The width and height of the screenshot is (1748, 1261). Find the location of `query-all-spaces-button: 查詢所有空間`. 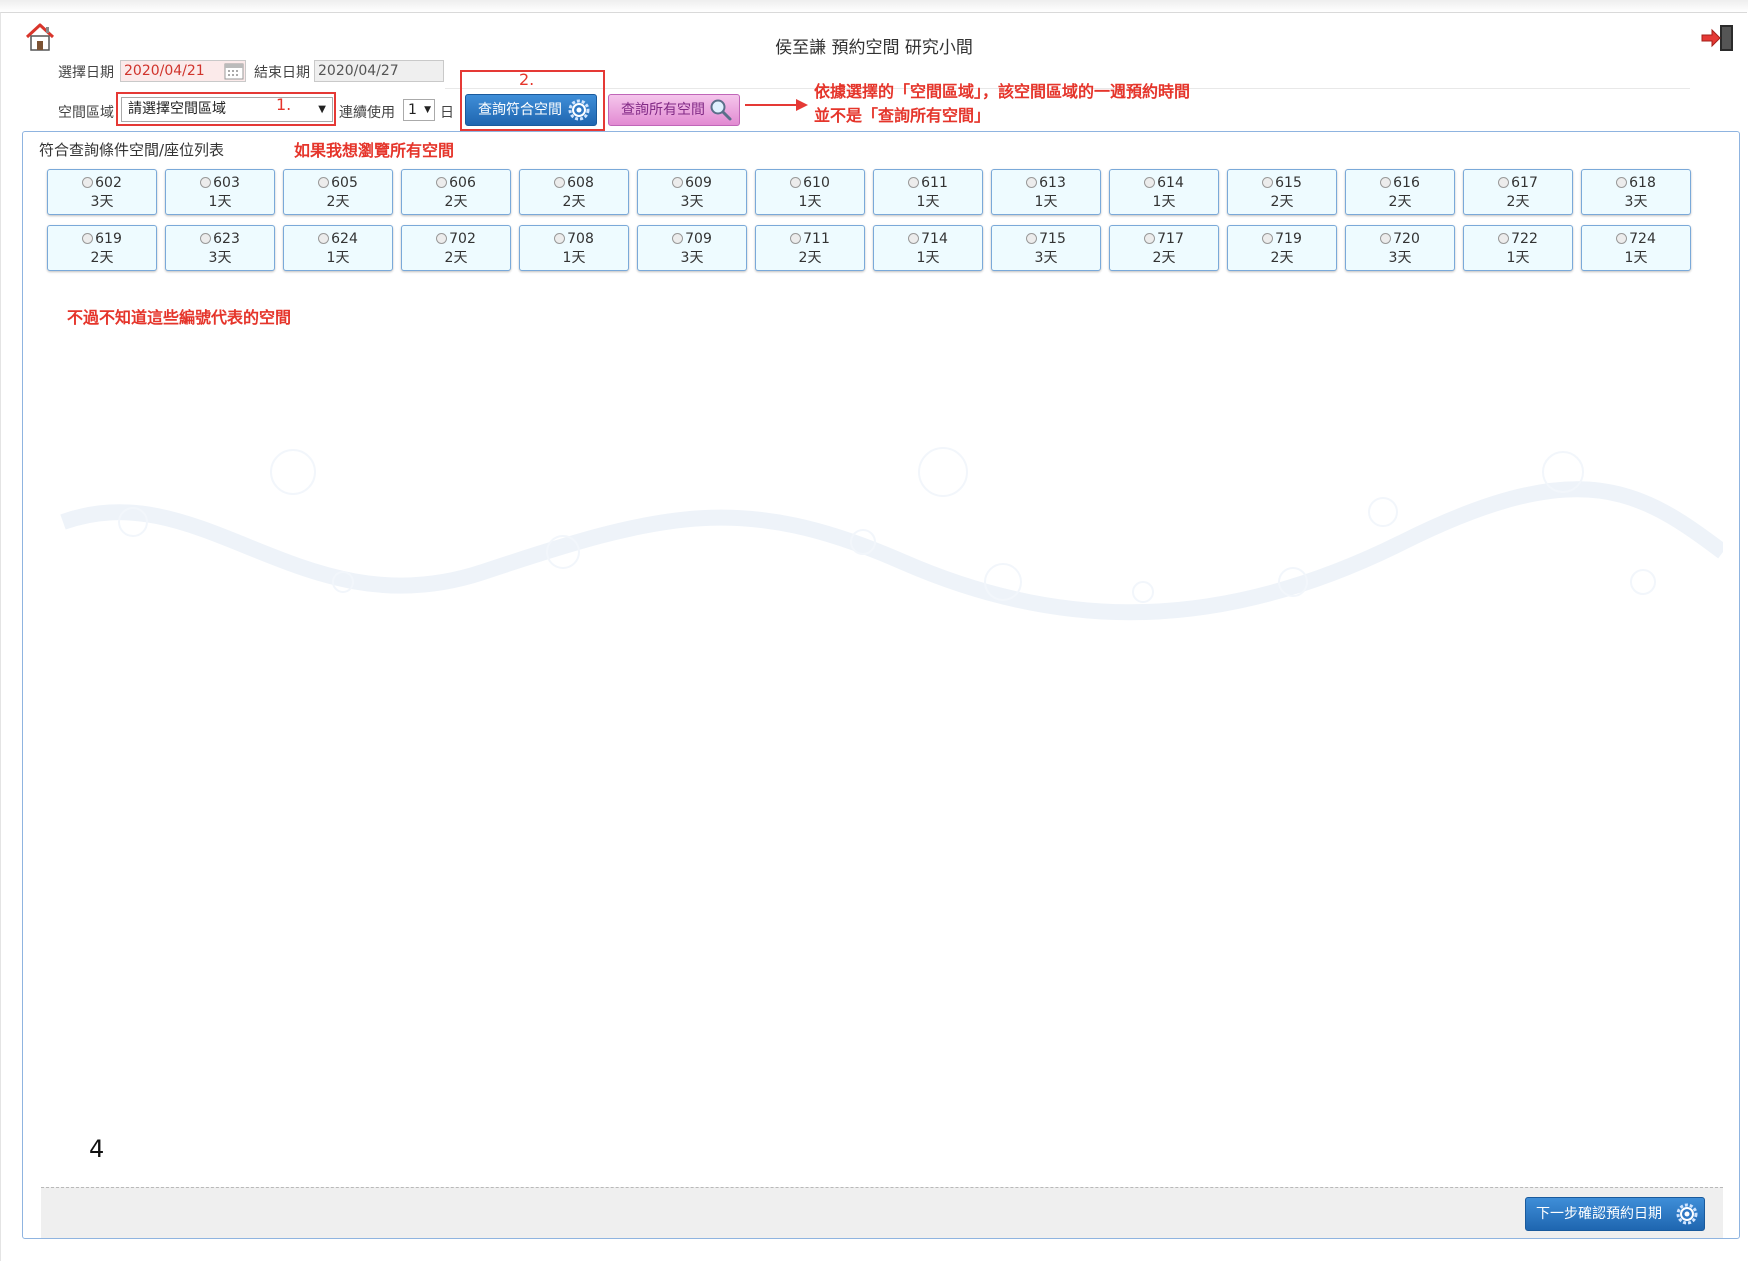

query-all-spaces-button: 查詢所有空間 is located at coordinates (674, 110).